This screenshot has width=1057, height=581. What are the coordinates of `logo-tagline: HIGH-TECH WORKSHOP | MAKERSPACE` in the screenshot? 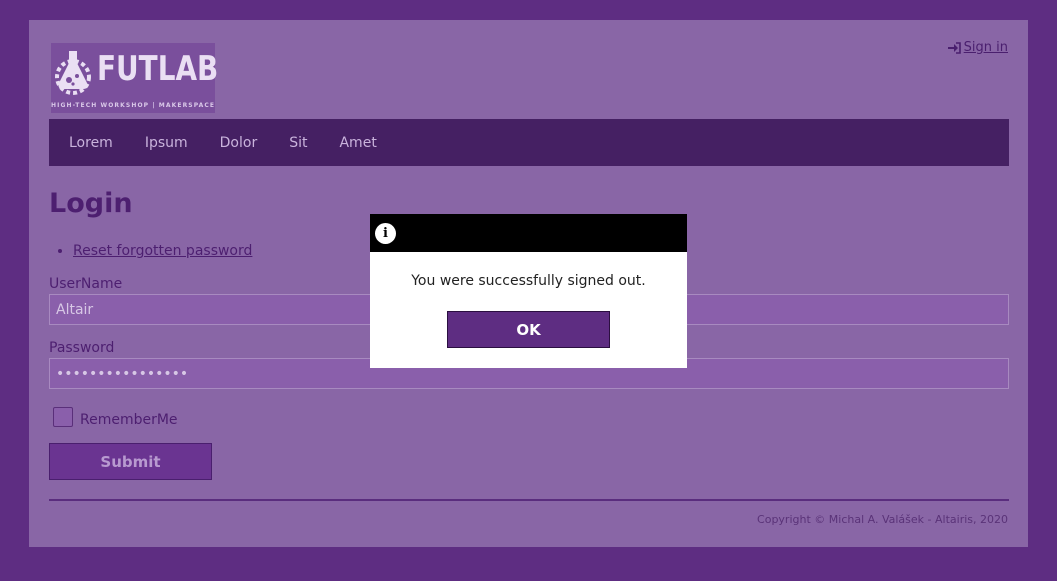 It's located at (133, 105).